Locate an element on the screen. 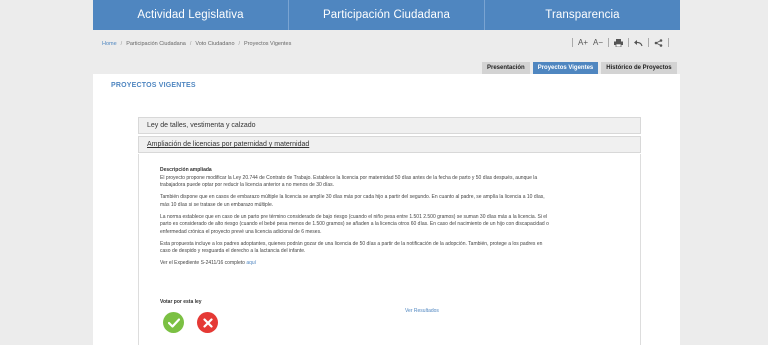  tab-presentacion: Presentación is located at coordinates (506, 68).